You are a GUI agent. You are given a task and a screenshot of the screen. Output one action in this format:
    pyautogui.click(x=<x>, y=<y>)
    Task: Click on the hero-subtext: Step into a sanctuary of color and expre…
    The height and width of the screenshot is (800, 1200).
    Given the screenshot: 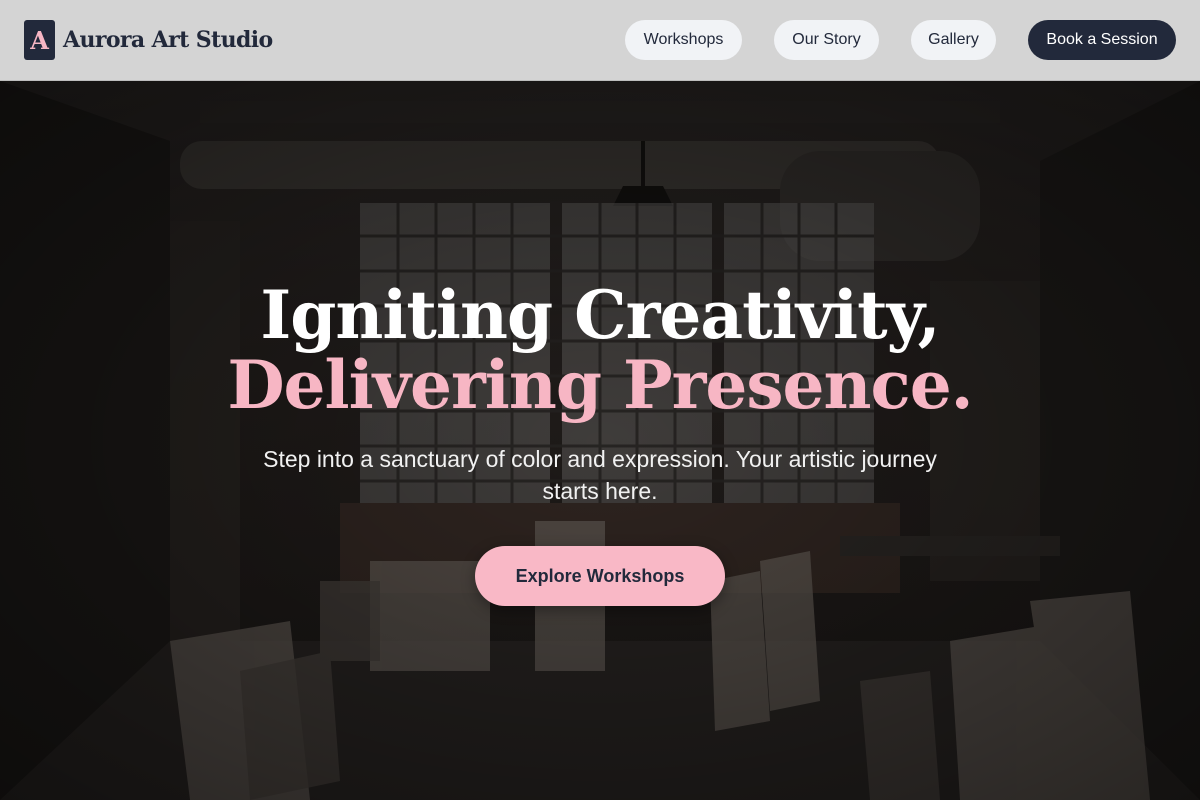 What is the action you would take?
    pyautogui.click(x=600, y=475)
    